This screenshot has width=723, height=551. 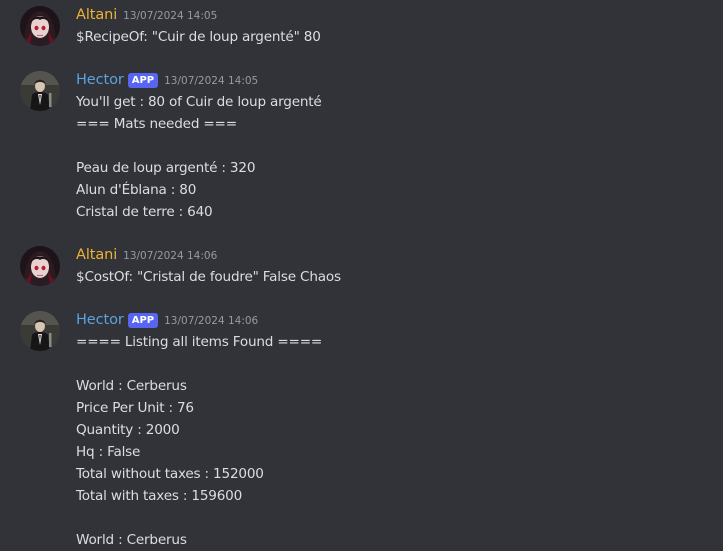 I want to click on message-header: Altani 13/07/2024 14:06, so click(x=146, y=255).